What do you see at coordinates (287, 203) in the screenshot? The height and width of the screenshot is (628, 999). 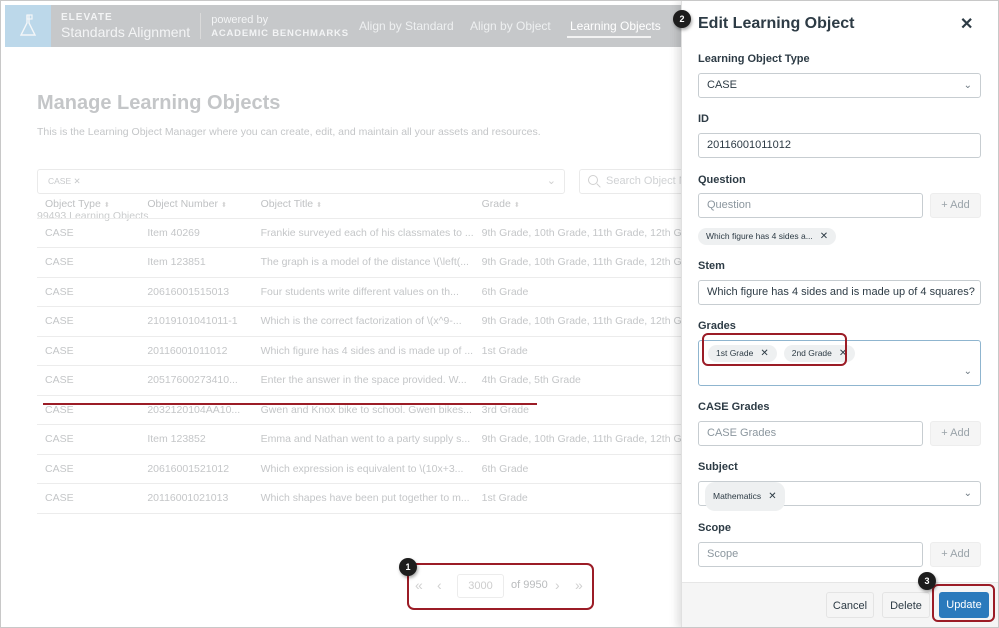 I see `column-label: Object Title` at bounding box center [287, 203].